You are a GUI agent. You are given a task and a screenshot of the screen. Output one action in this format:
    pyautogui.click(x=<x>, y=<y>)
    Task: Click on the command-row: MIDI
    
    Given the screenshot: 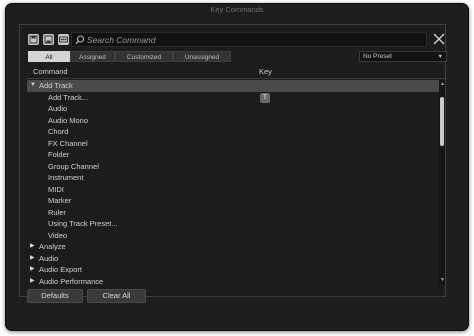 What is the action you would take?
    pyautogui.click(x=233, y=190)
    